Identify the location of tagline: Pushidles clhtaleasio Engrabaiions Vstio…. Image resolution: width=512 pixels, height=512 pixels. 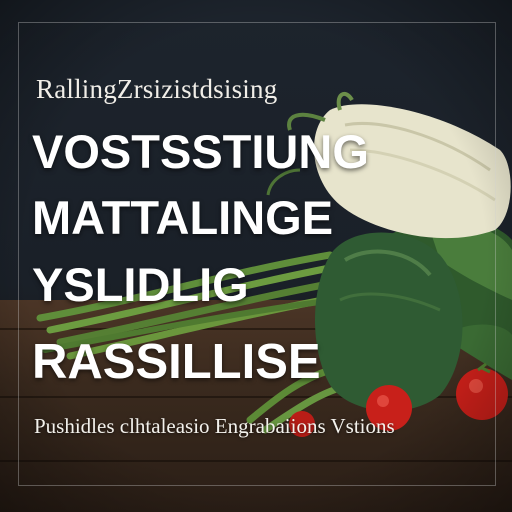
(214, 426).